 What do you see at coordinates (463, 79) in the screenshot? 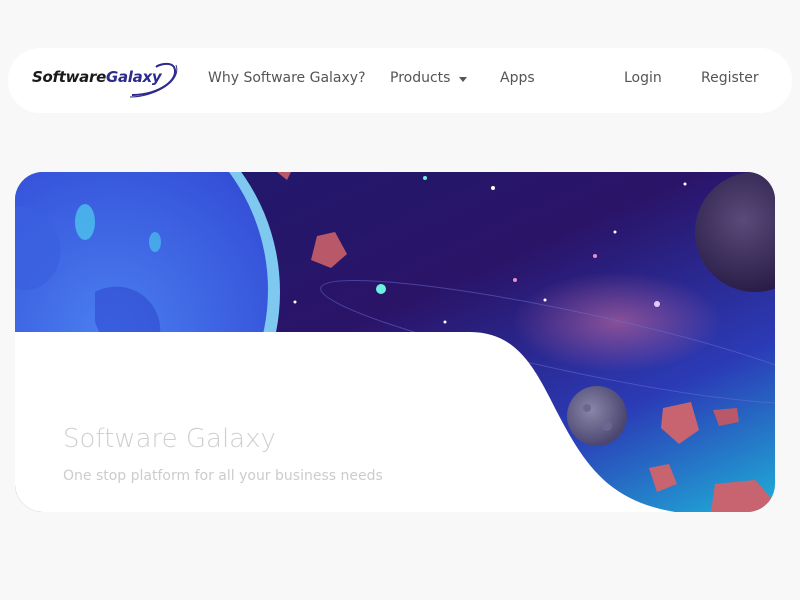
I see `caret-down-icon` at bounding box center [463, 79].